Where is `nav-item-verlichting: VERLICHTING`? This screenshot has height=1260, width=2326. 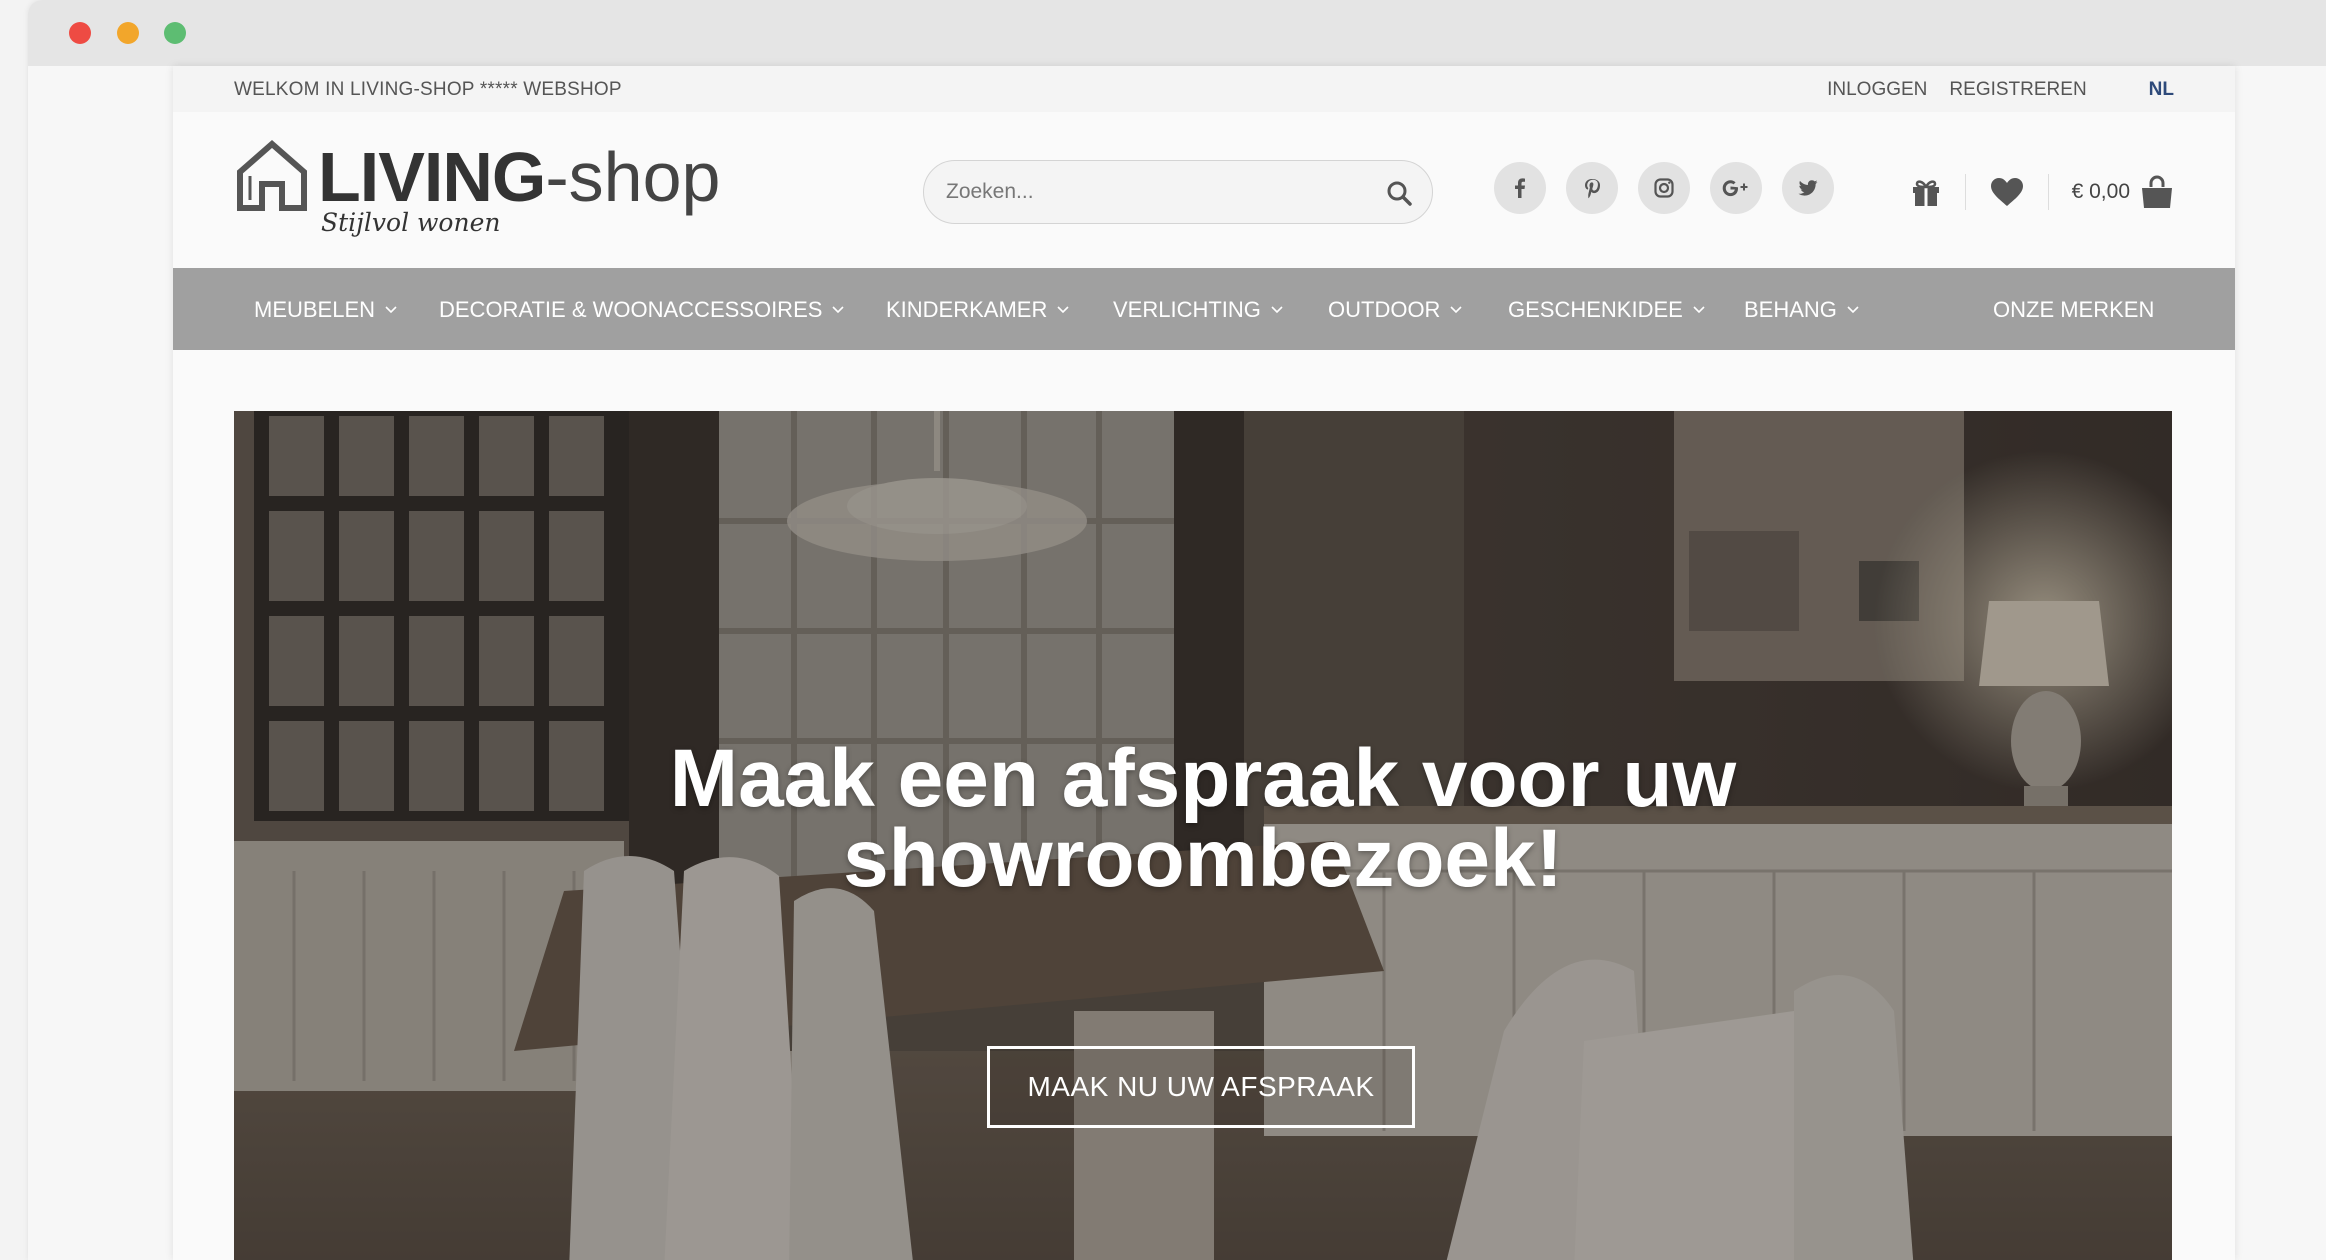 nav-item-verlichting: VERLICHTING is located at coordinates (1198, 310).